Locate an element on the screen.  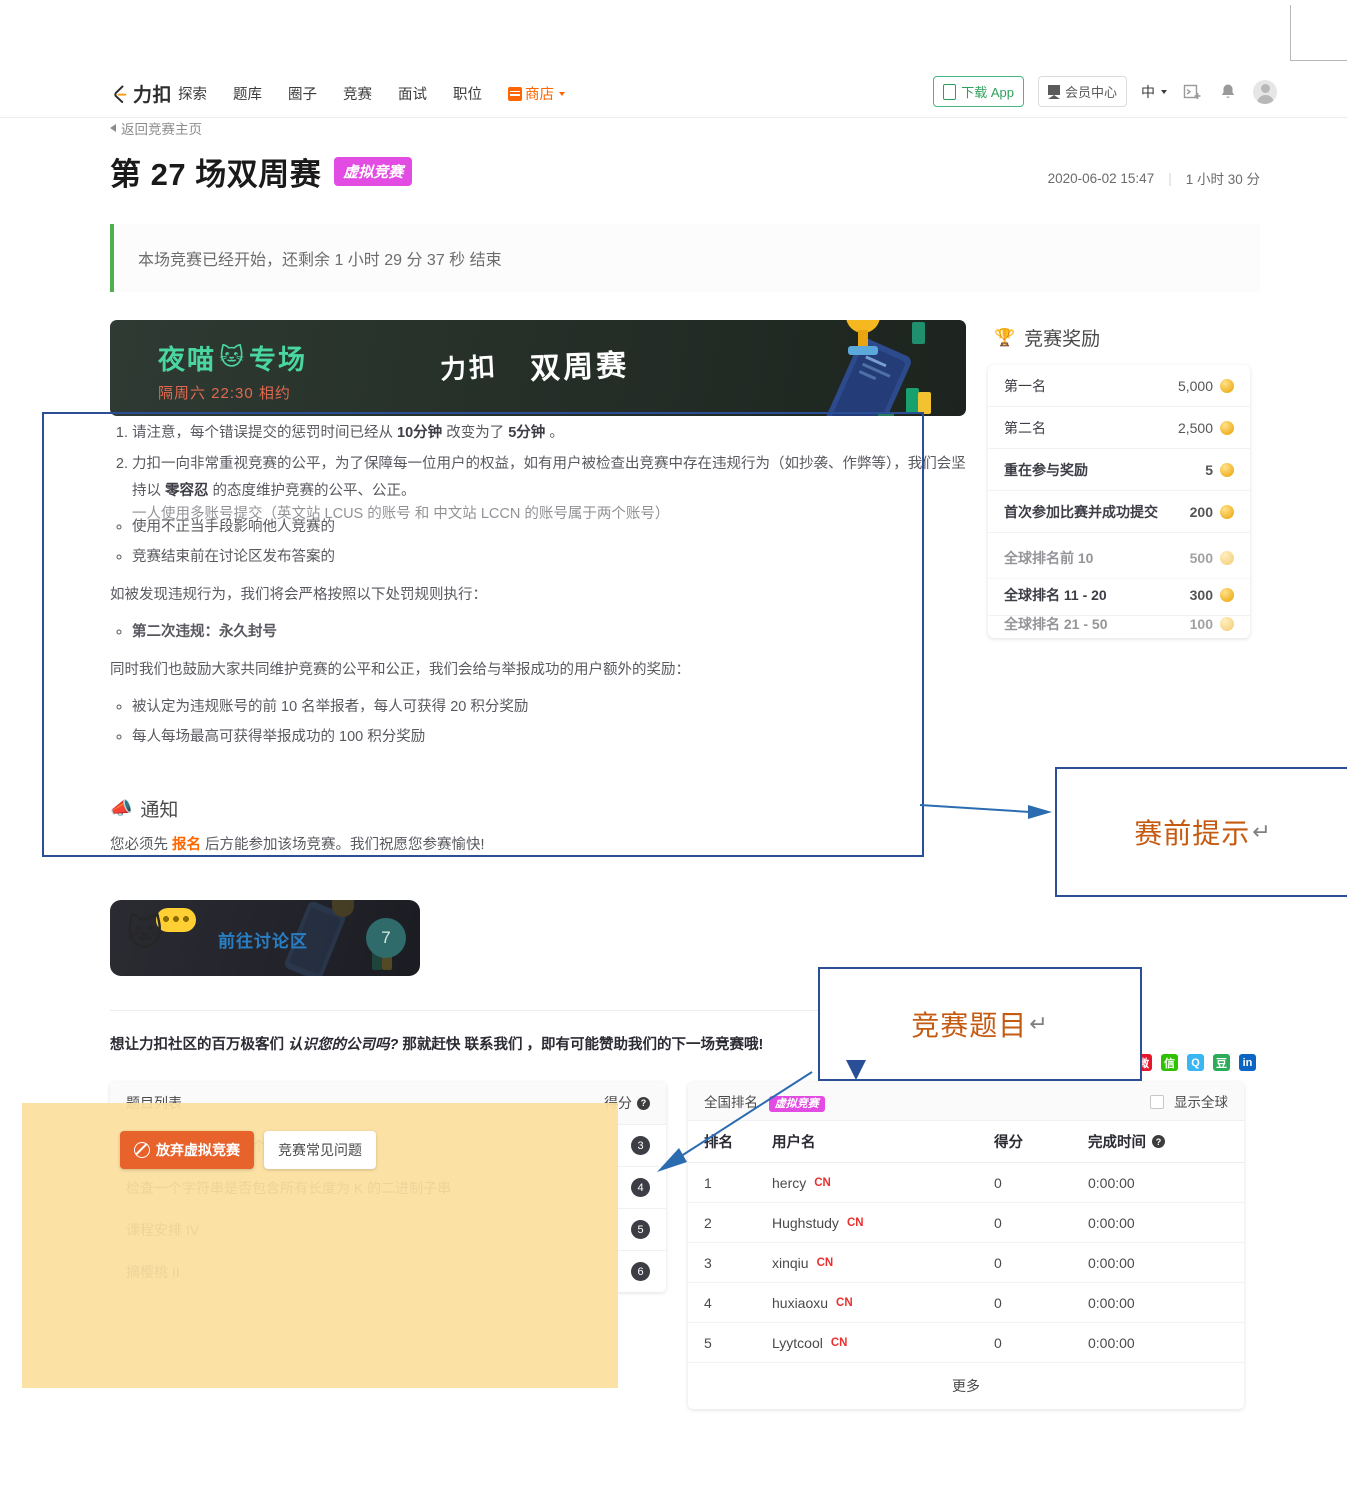
report-reward-item-1: 被认定为违规账号的前 10 名举报者，每人可获得 20 积分奖励 is located at coordinates (549, 708).